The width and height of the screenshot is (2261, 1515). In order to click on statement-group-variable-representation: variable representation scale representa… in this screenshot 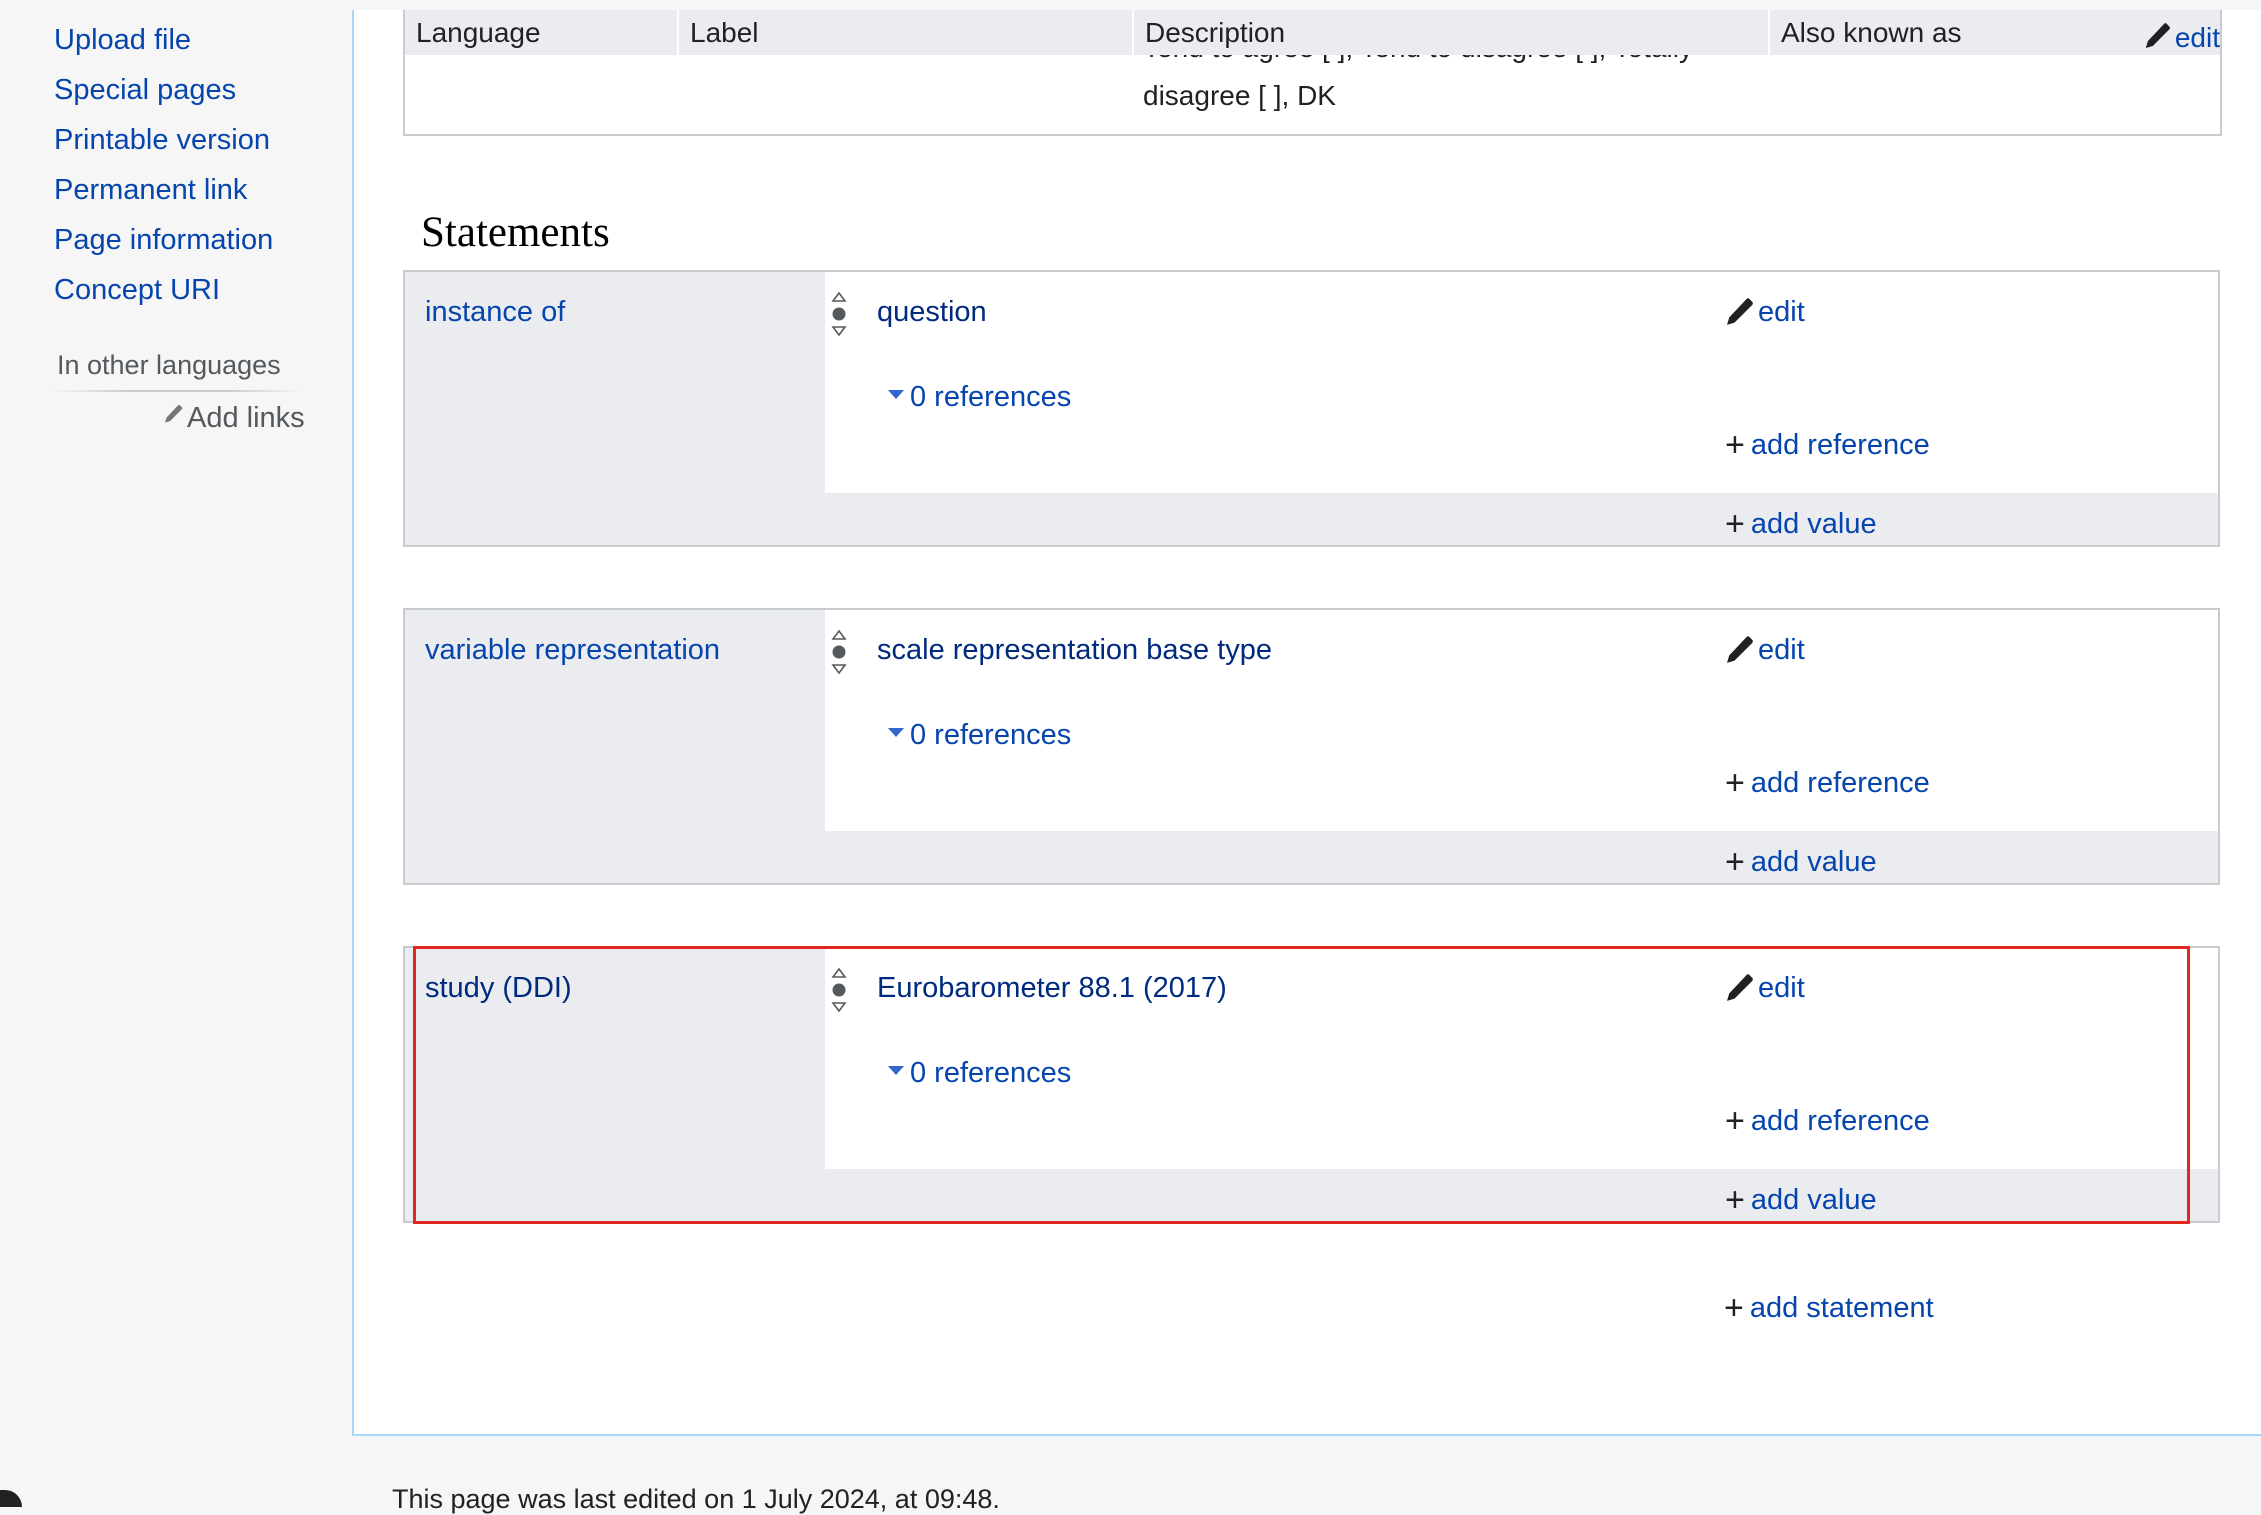, I will do `click(1311, 746)`.